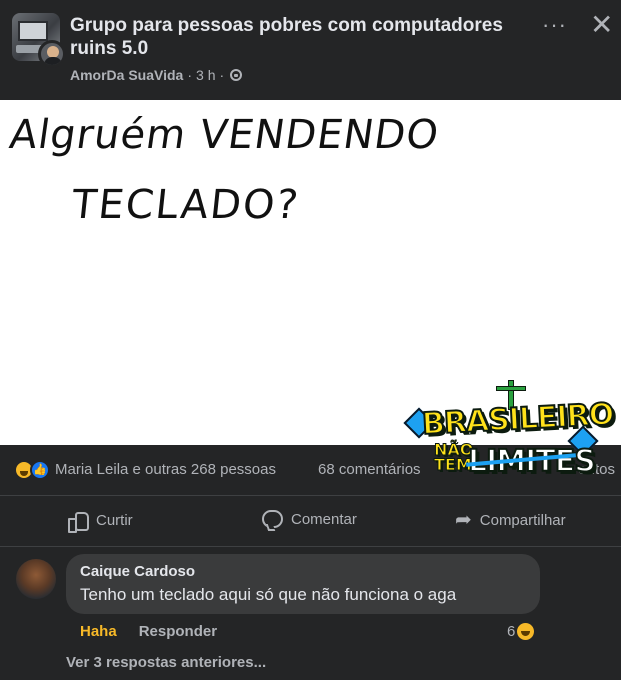  What do you see at coordinates (137, 571) in the screenshot?
I see `commenter-name: Caique Cardoso` at bounding box center [137, 571].